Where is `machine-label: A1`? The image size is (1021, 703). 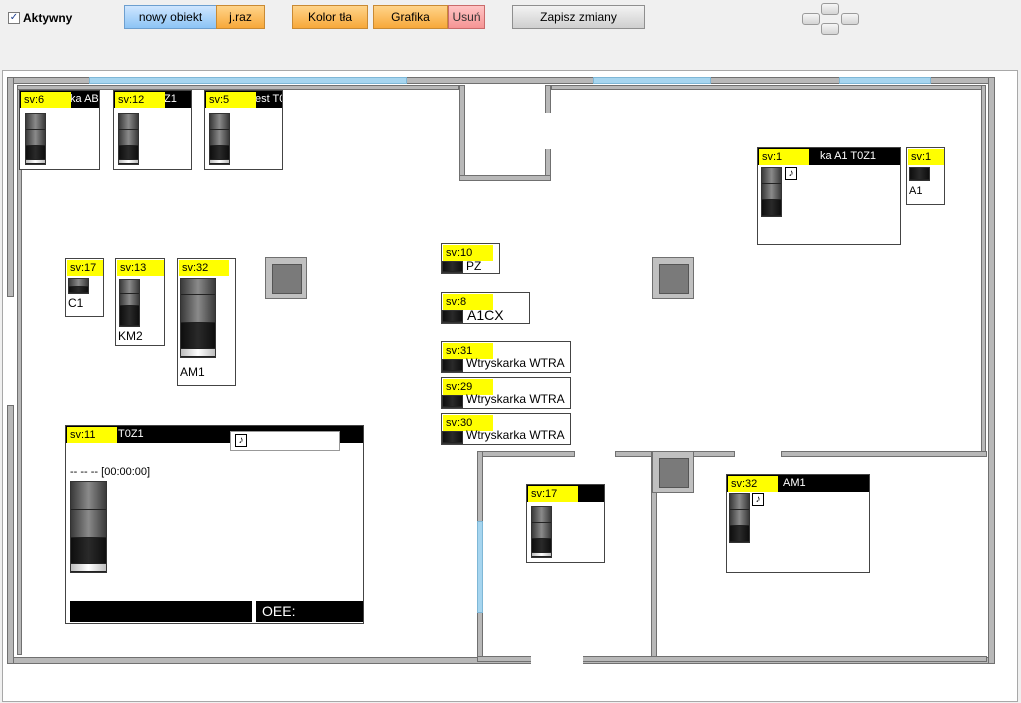
machine-label: A1 is located at coordinates (916, 191).